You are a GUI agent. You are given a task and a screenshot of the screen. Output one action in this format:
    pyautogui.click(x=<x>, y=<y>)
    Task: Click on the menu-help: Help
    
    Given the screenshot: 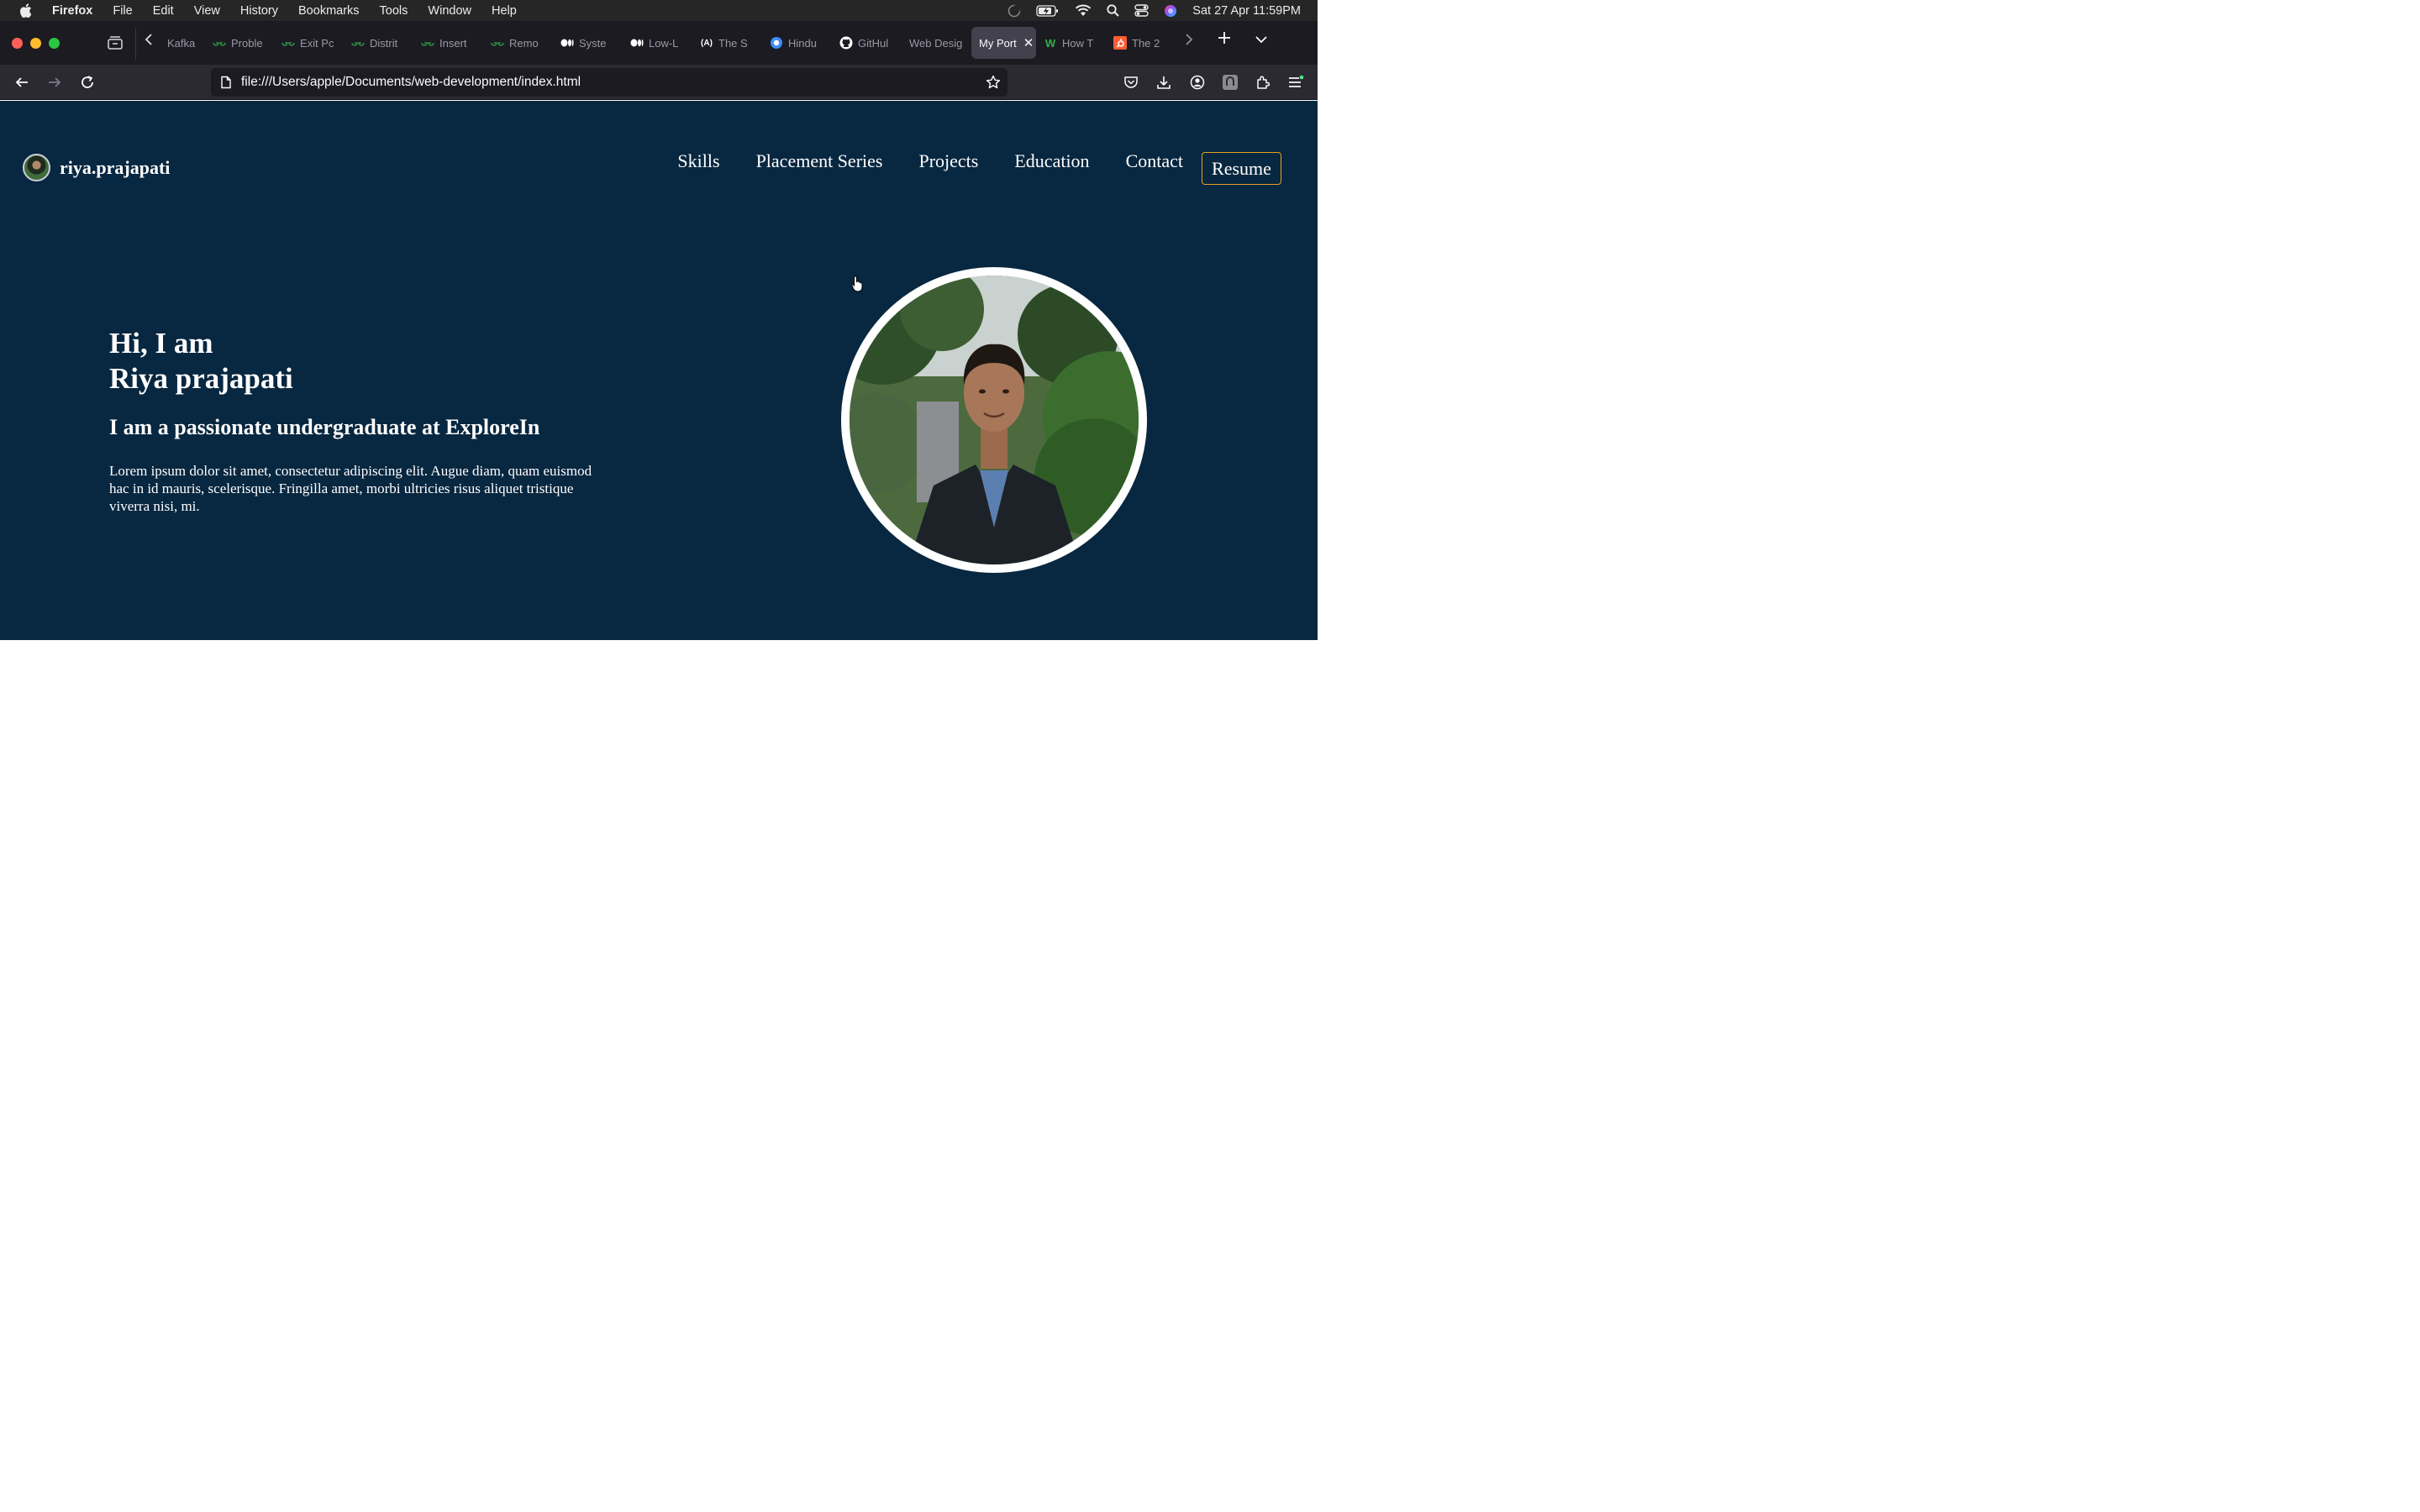 What is the action you would take?
    pyautogui.click(x=504, y=11)
    